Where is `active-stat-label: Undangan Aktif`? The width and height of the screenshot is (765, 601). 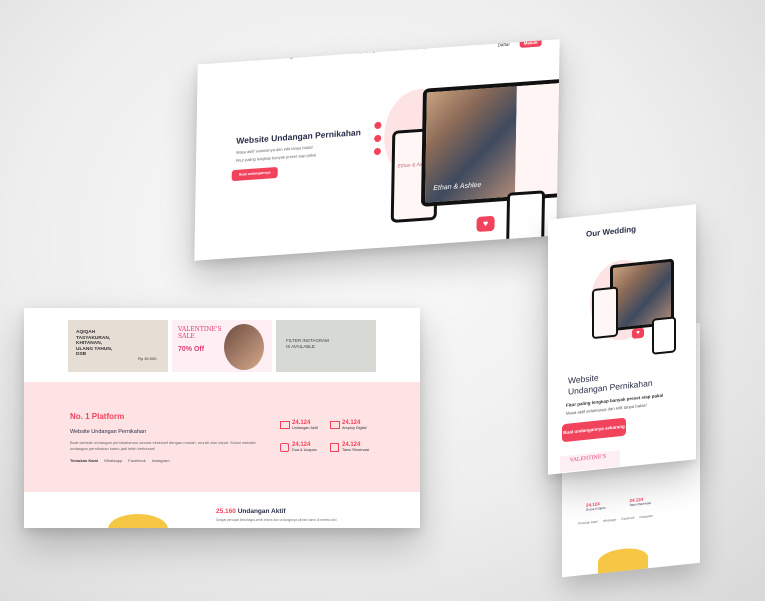
active-stat-label: Undangan Aktif is located at coordinates (261, 511).